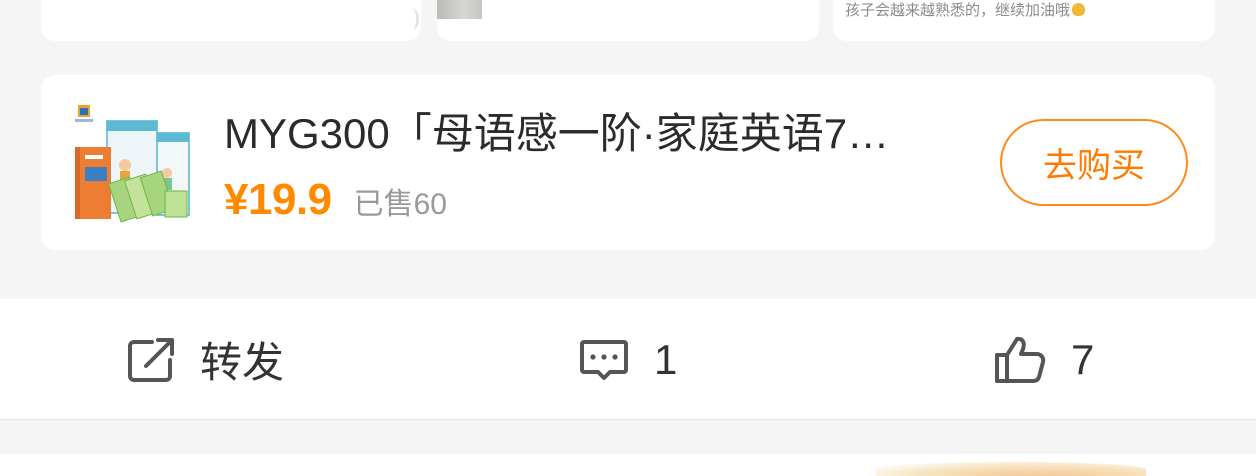 The height and width of the screenshot is (476, 1256). Describe the element at coordinates (628, 20) in the screenshot. I see `feed-card-middle` at that location.